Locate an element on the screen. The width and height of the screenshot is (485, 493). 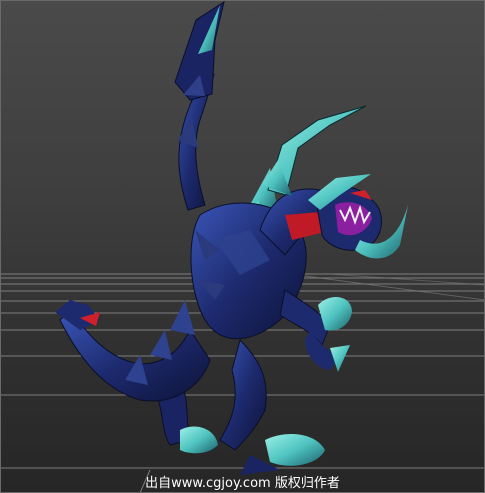
hind-foot-left is located at coordinates (199, 440).